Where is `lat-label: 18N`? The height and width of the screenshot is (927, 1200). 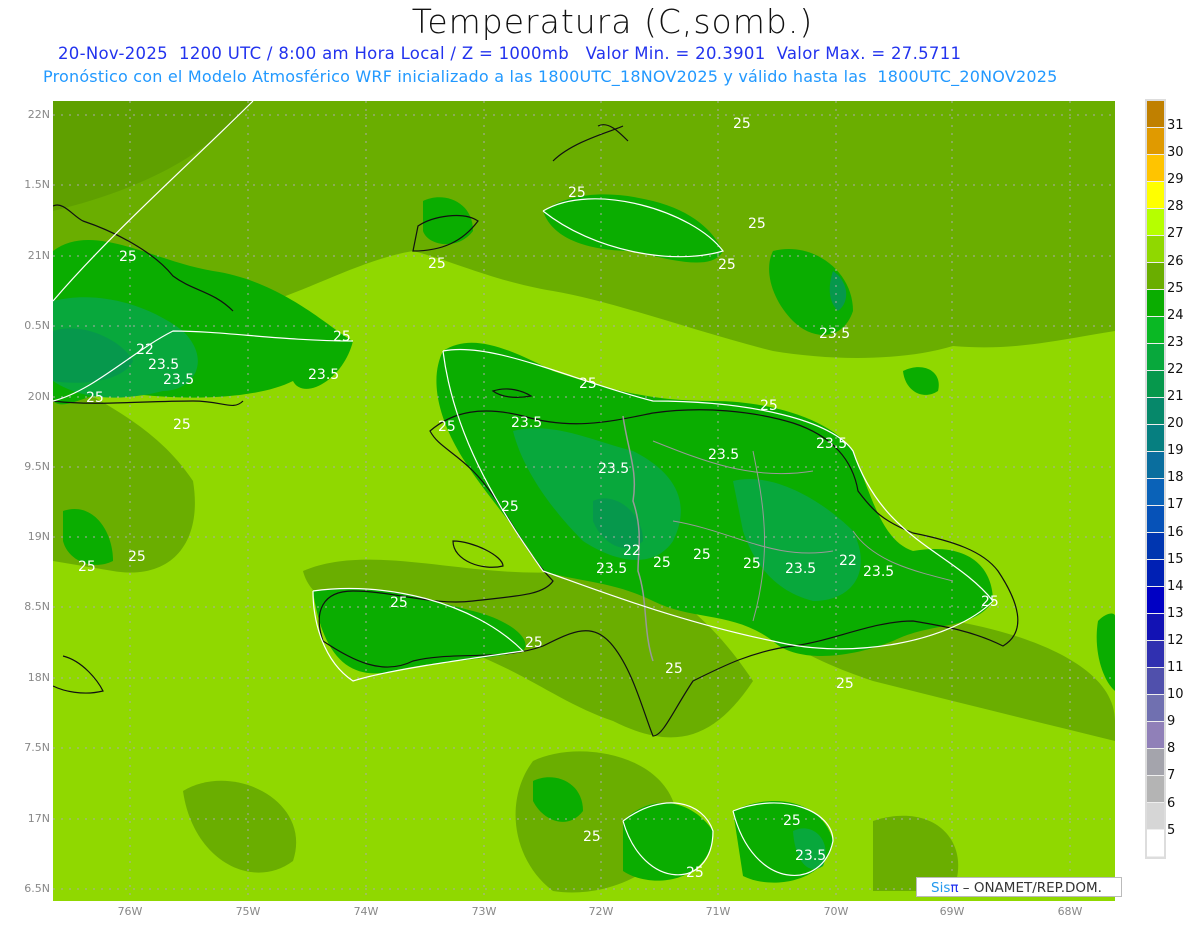
lat-label: 18N is located at coordinates (38, 677).